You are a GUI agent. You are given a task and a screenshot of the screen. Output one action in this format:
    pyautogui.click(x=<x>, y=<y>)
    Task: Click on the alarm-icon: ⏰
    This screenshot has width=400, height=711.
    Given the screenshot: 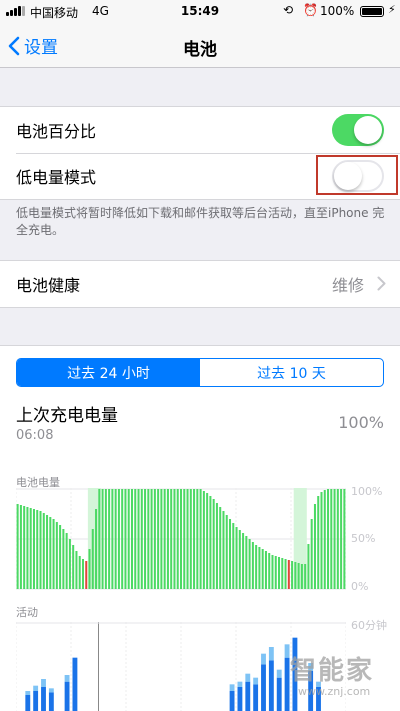 What is the action you would take?
    pyautogui.click(x=310, y=10)
    